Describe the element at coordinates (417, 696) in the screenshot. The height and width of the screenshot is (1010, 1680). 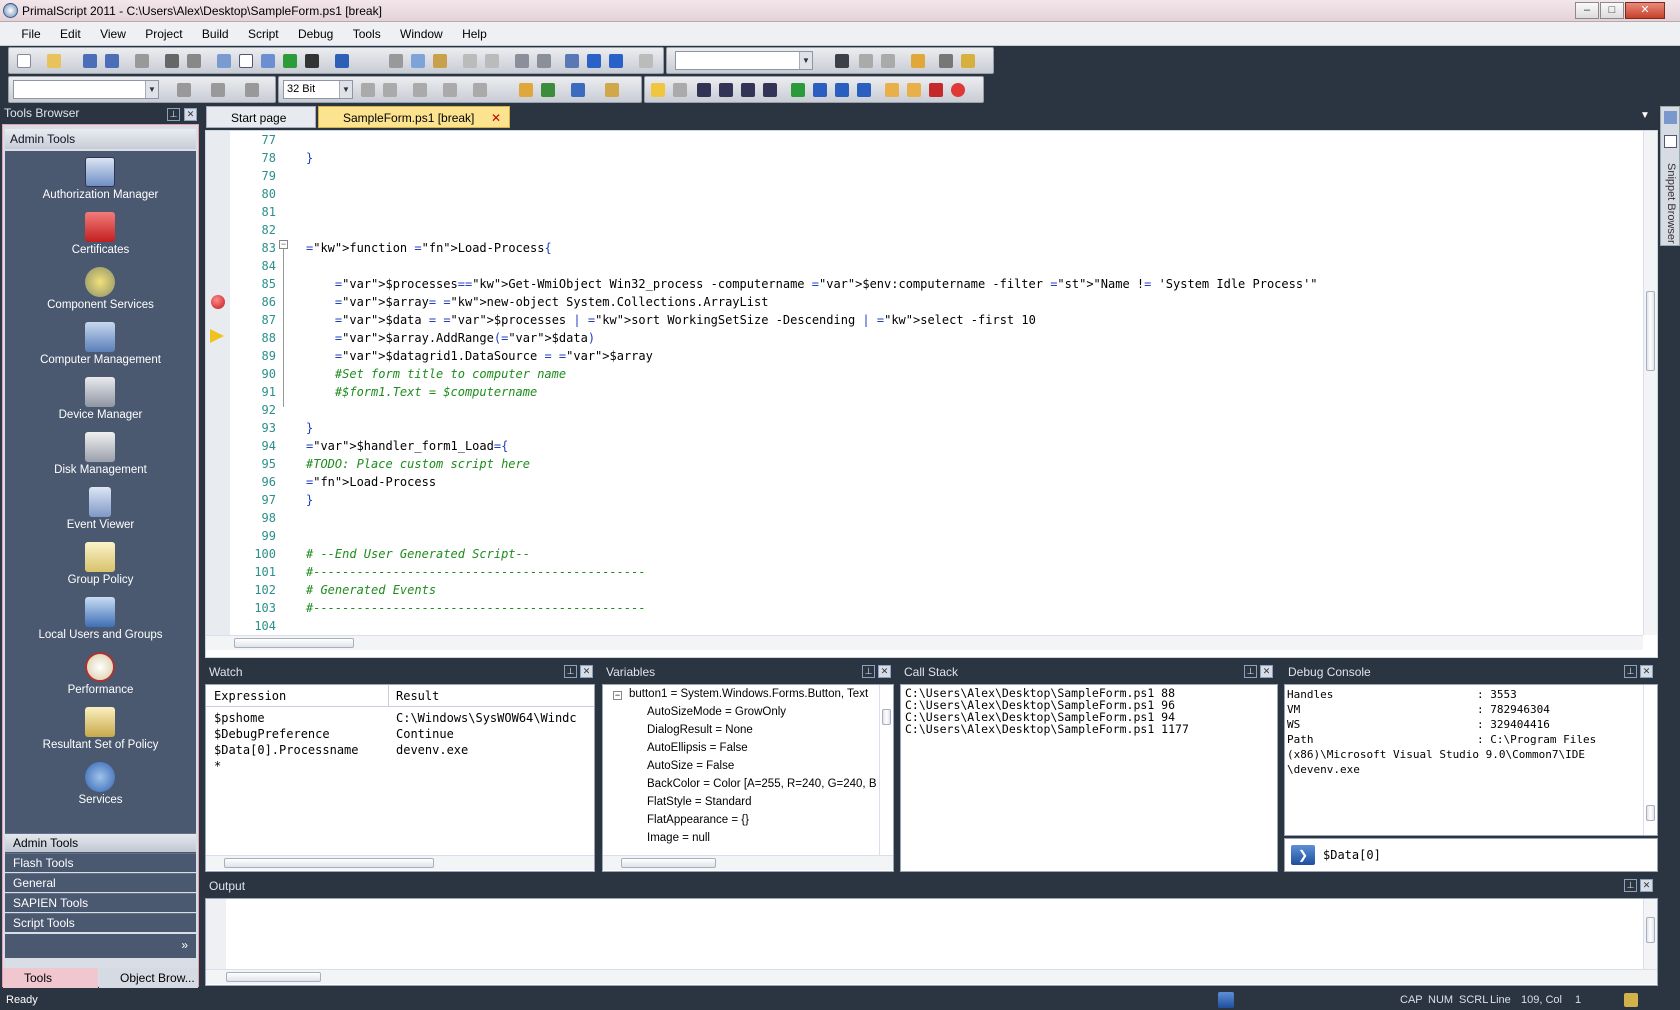
I see `col-result: Result` at that location.